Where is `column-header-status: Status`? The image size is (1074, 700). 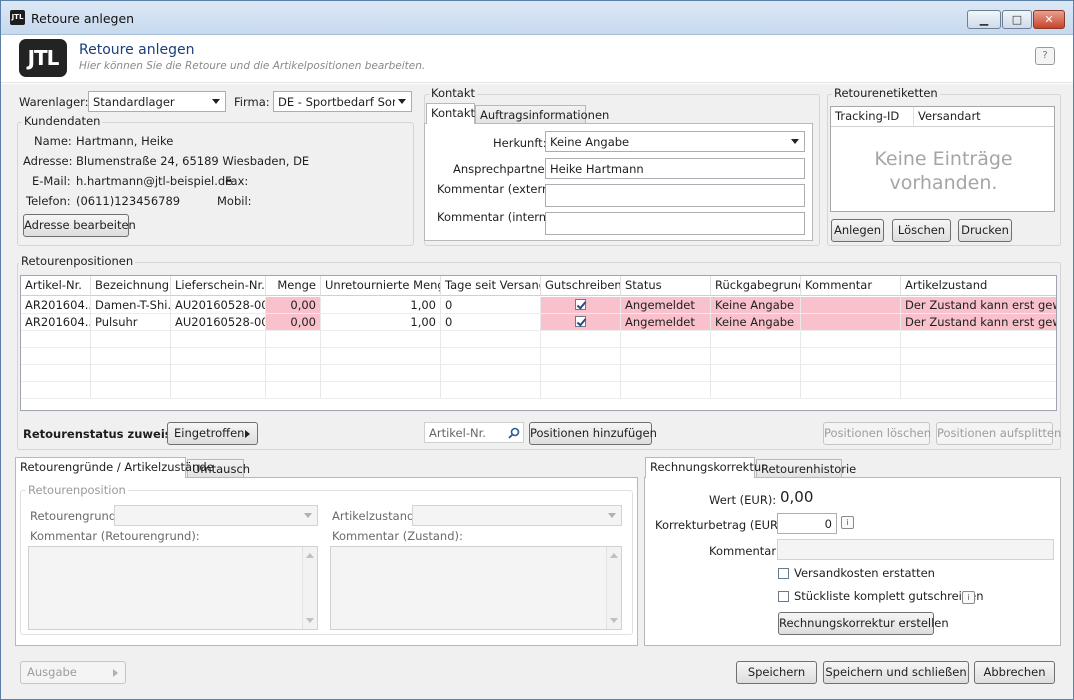
column-header-status: Status is located at coordinates (666, 286).